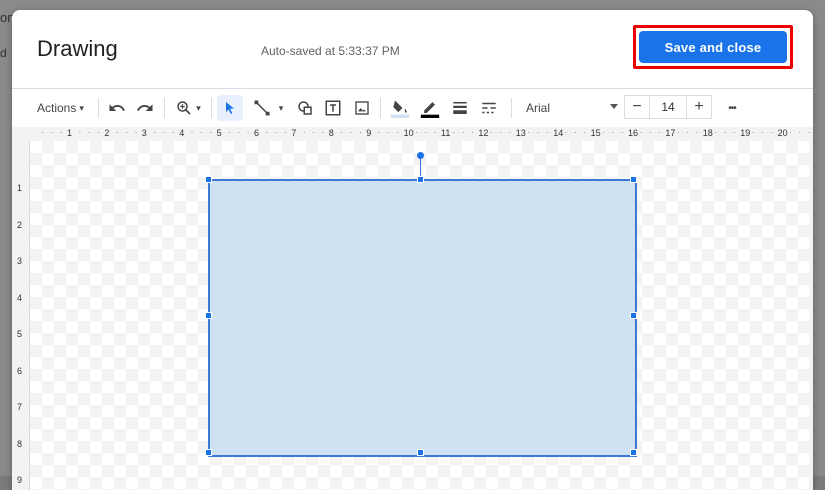 The width and height of the screenshot is (825, 490). What do you see at coordinates (732, 108) in the screenshot?
I see `more-options-button: •••` at bounding box center [732, 108].